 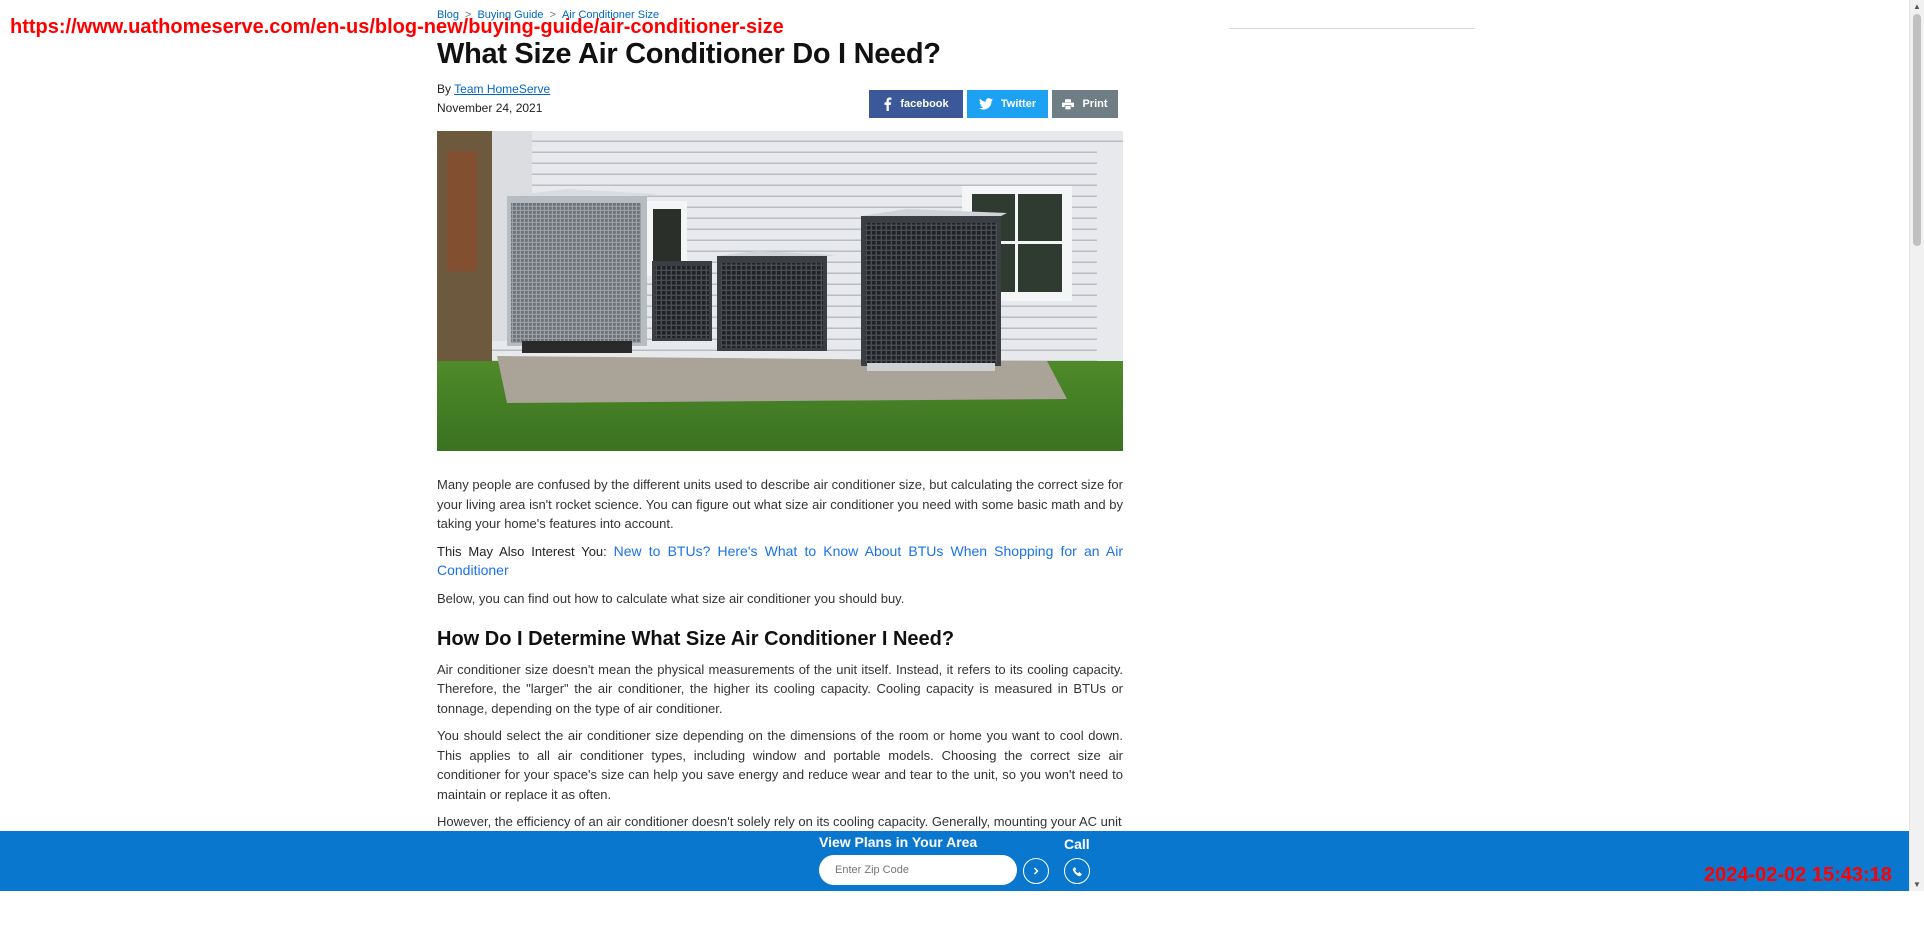 I want to click on page-title: What Size Air Conditioner Do I Need?, so click(x=689, y=54).